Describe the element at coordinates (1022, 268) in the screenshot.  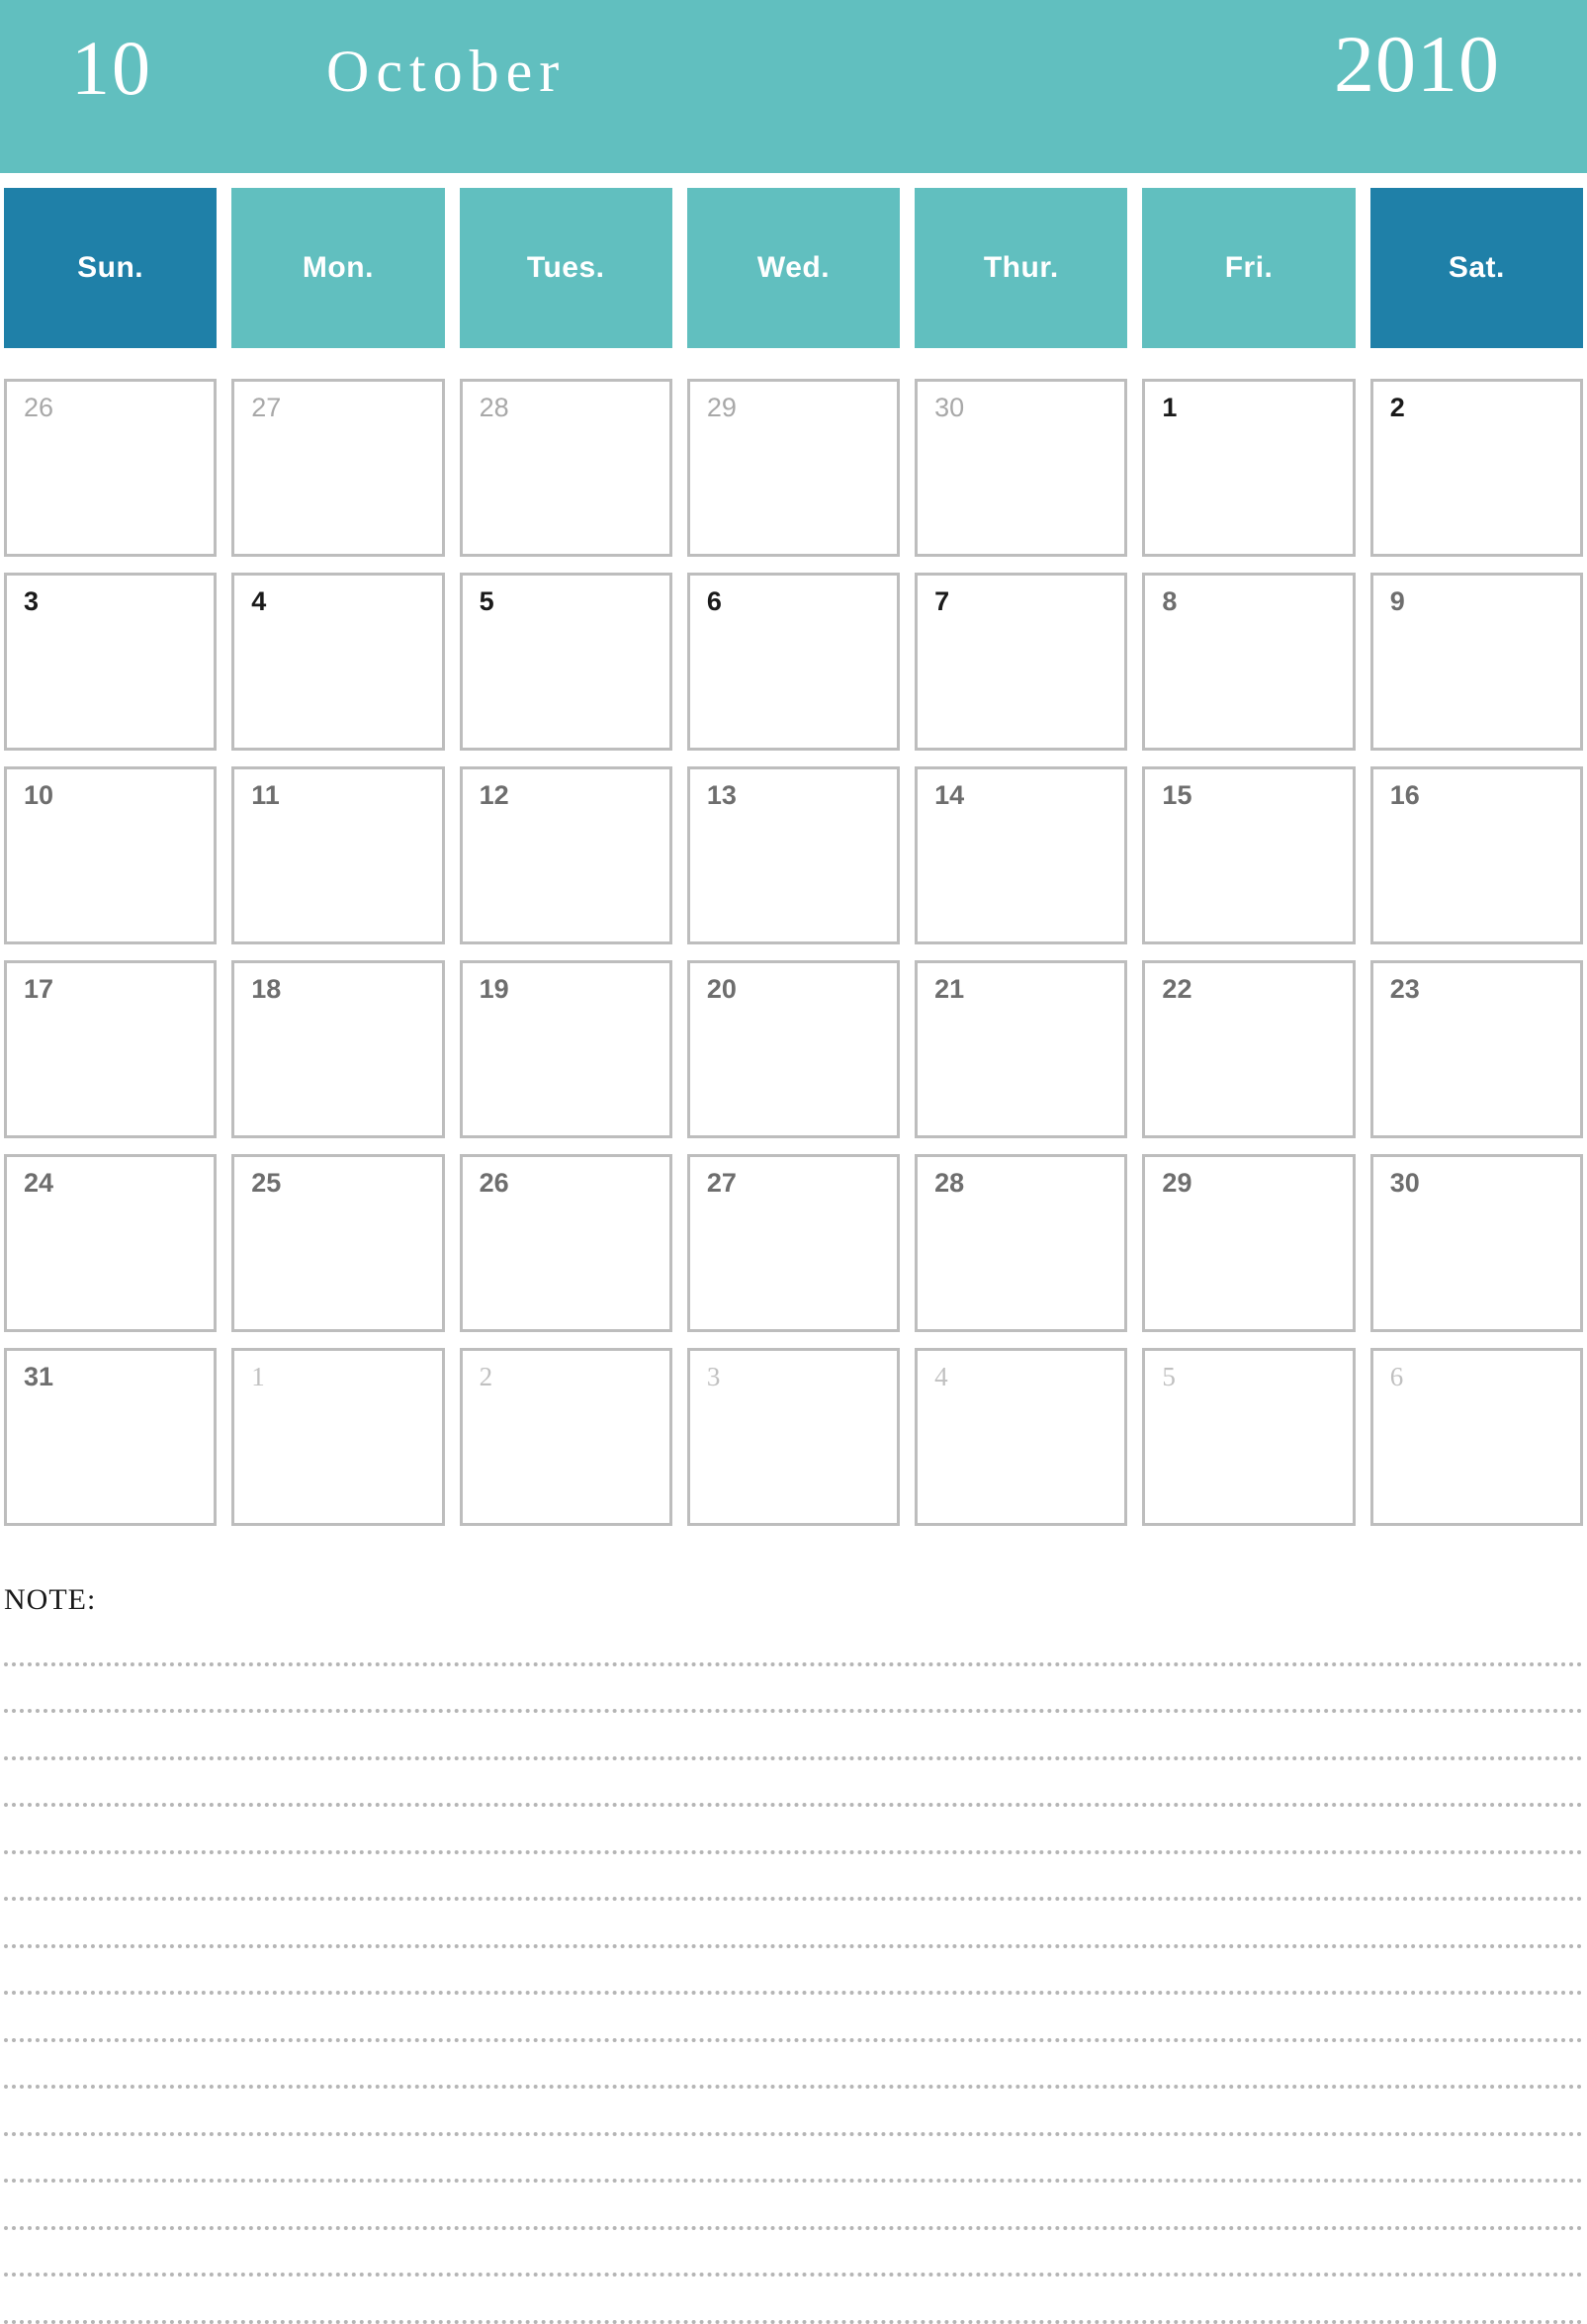
I see `weekday-header-thur: Thur.` at that location.